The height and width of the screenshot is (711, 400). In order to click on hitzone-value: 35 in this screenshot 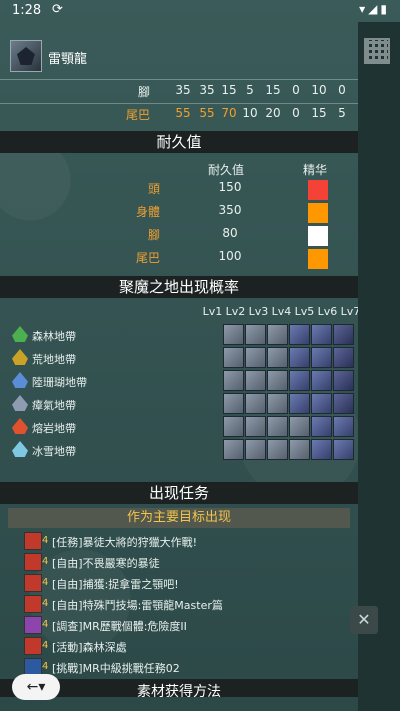, I will do `click(183, 90)`.